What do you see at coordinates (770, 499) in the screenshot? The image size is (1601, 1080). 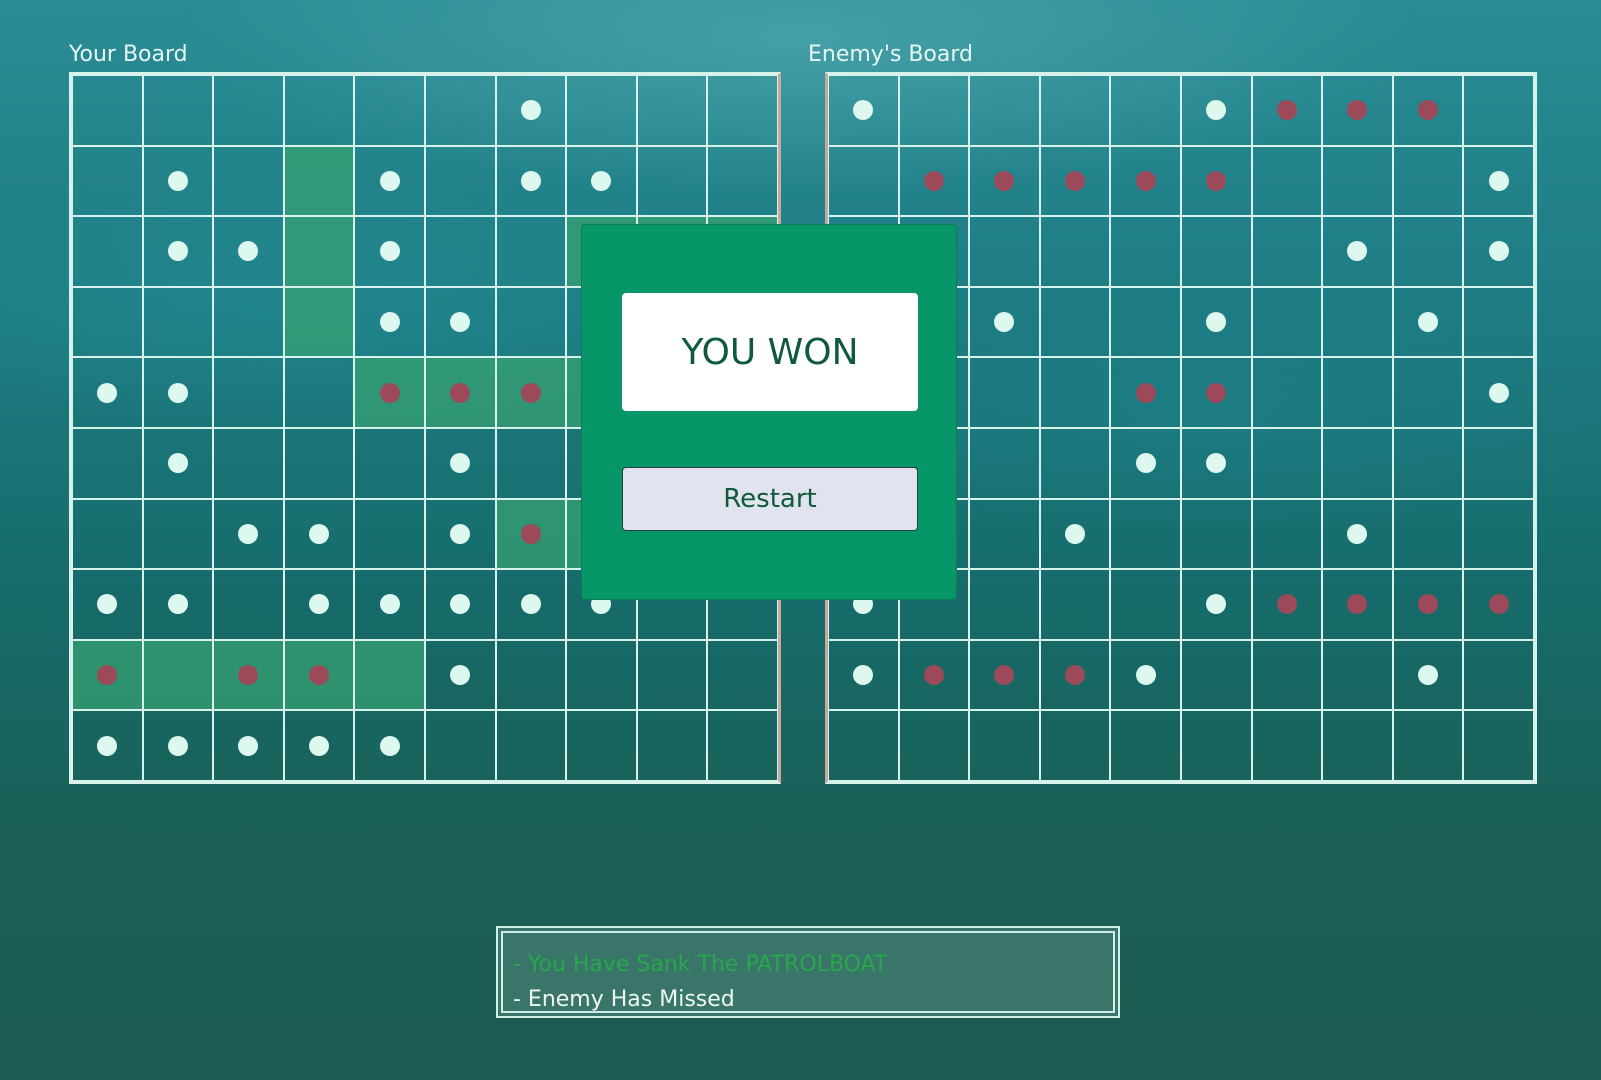 I see `restart-button: Restart` at bounding box center [770, 499].